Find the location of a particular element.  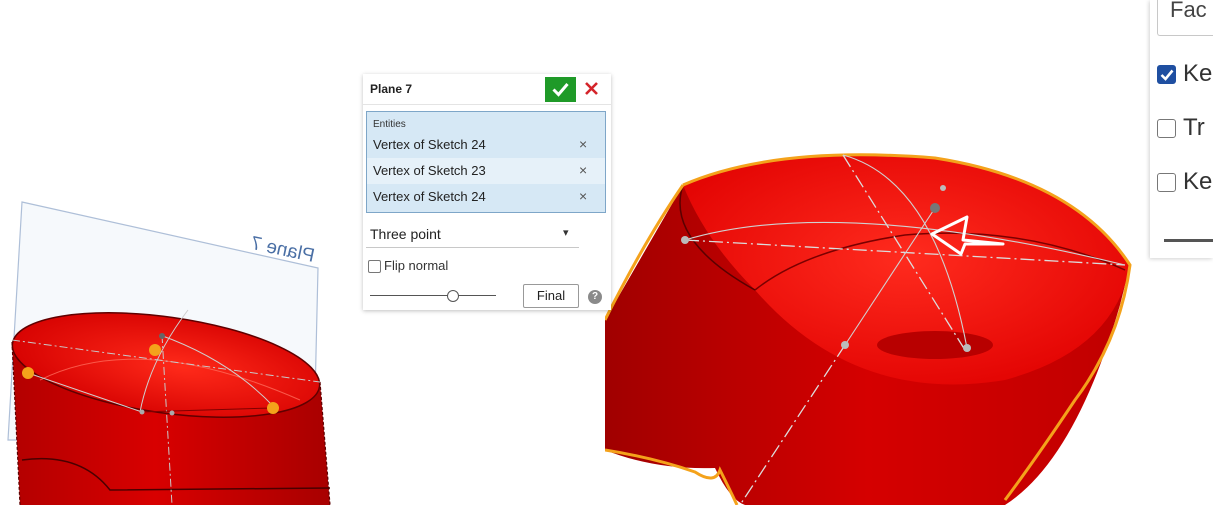

dialog-title: Plane 7 is located at coordinates (391, 89).